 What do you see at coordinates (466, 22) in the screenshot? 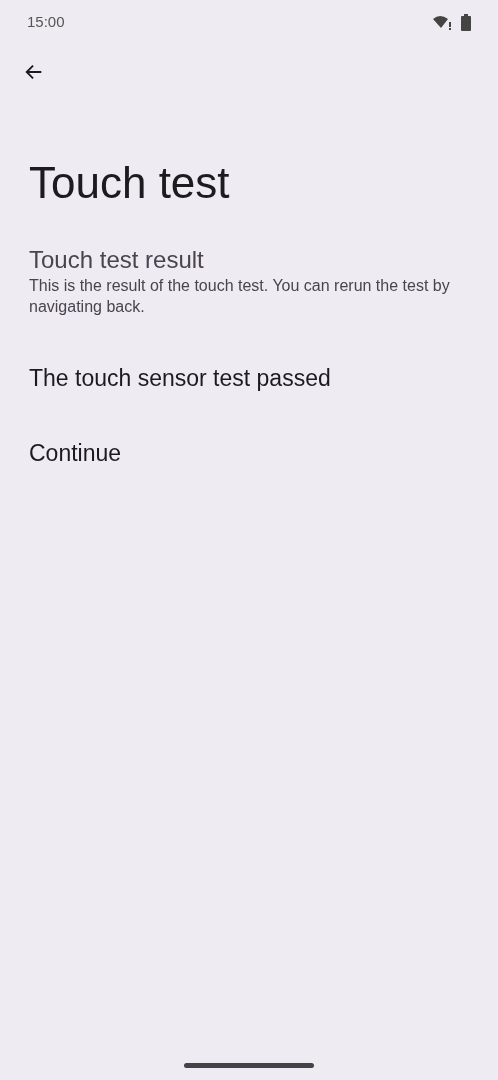
I see `battery-icon` at bounding box center [466, 22].